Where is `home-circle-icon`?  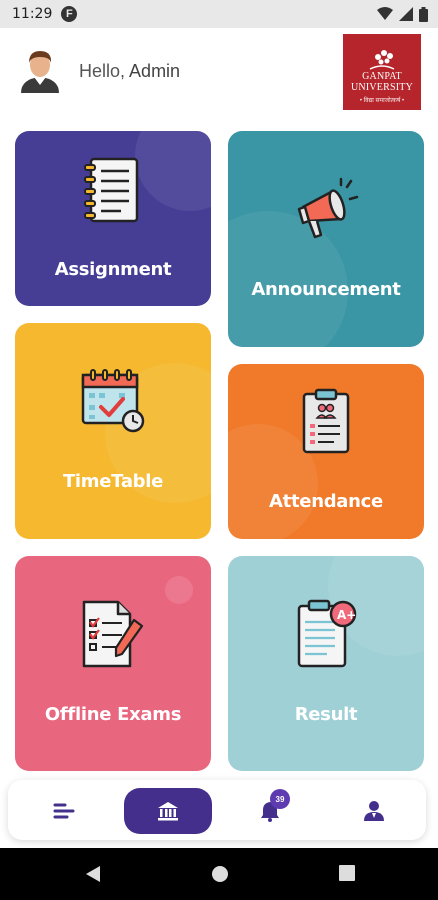 home-circle-icon is located at coordinates (220, 874).